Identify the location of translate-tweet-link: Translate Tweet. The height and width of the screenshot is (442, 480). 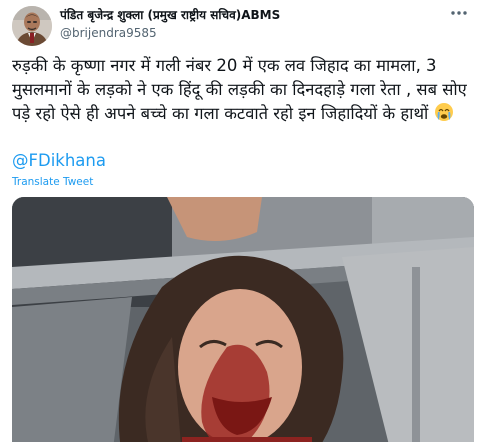
(52, 182).